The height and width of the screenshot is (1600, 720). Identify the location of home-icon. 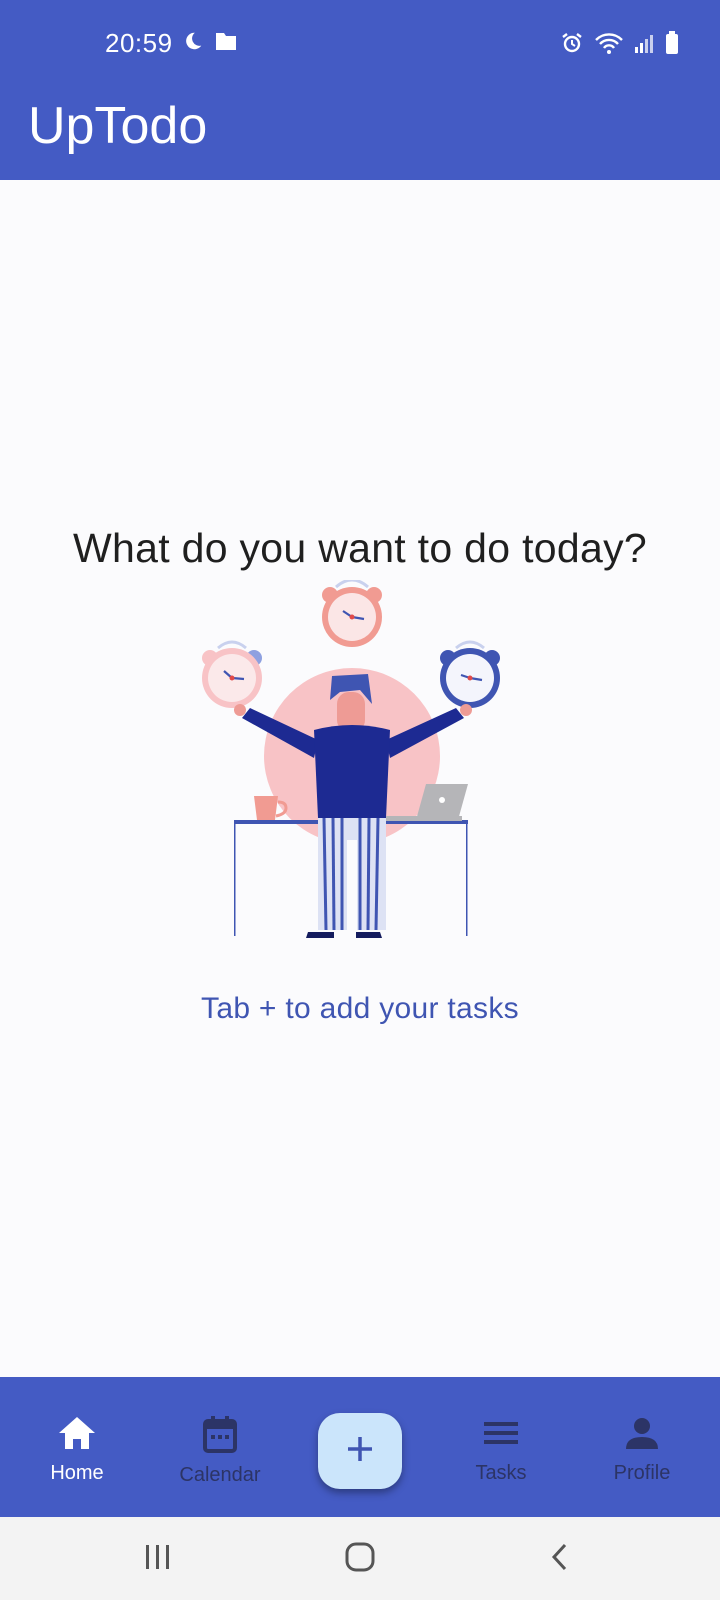
(77, 1436).